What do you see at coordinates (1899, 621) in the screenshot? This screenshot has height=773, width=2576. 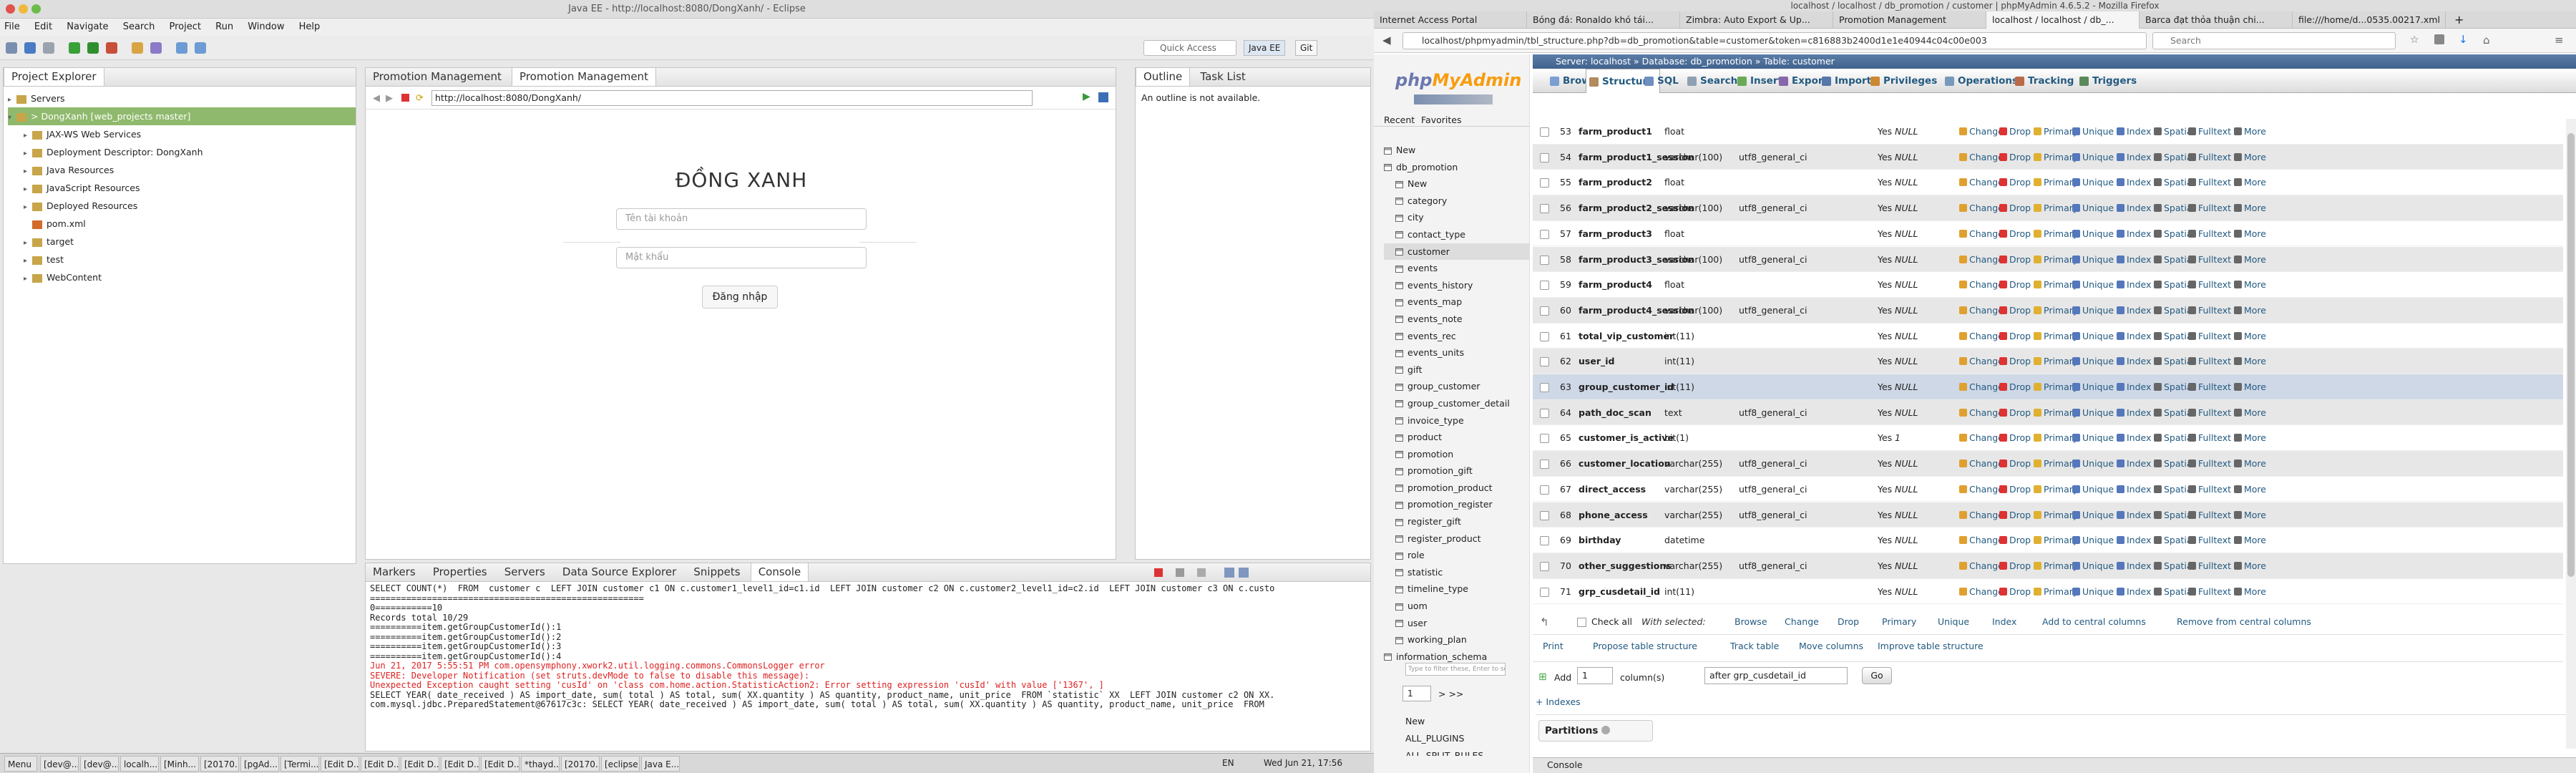 I see `bulk-primary: Primary` at bounding box center [1899, 621].